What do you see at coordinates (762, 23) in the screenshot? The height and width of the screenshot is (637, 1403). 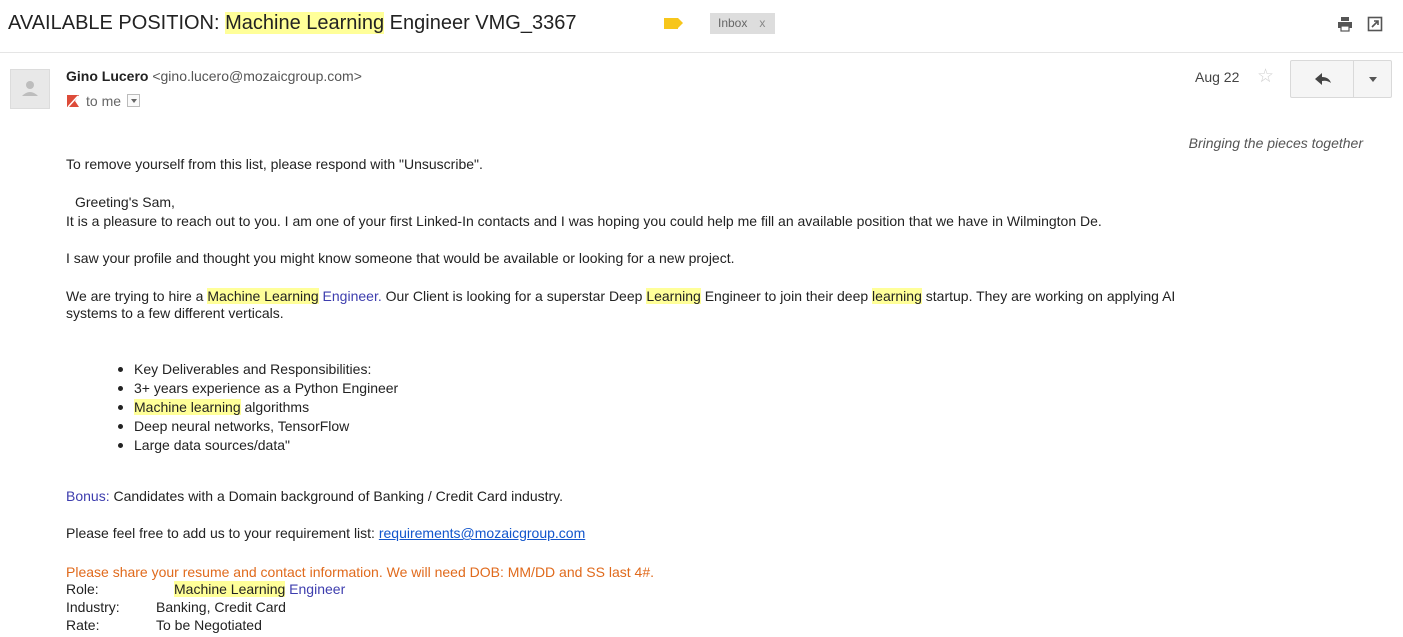 I see `remove-label-button: x` at bounding box center [762, 23].